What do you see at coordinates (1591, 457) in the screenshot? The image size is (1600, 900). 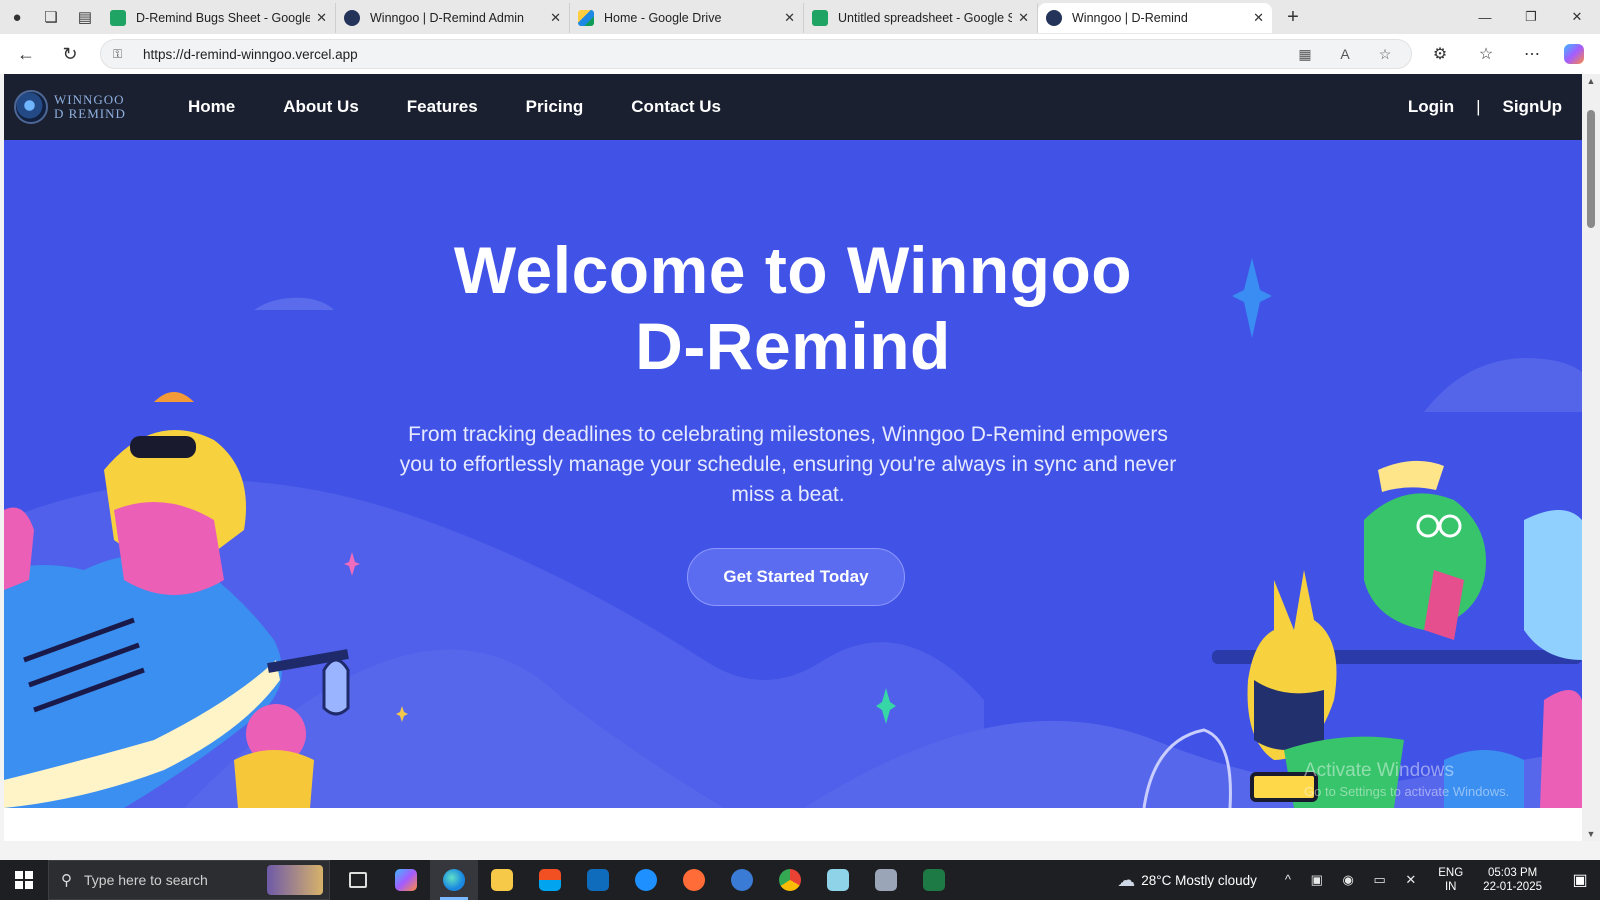 I see `page-scrollbar: ▲ ▼` at bounding box center [1591, 457].